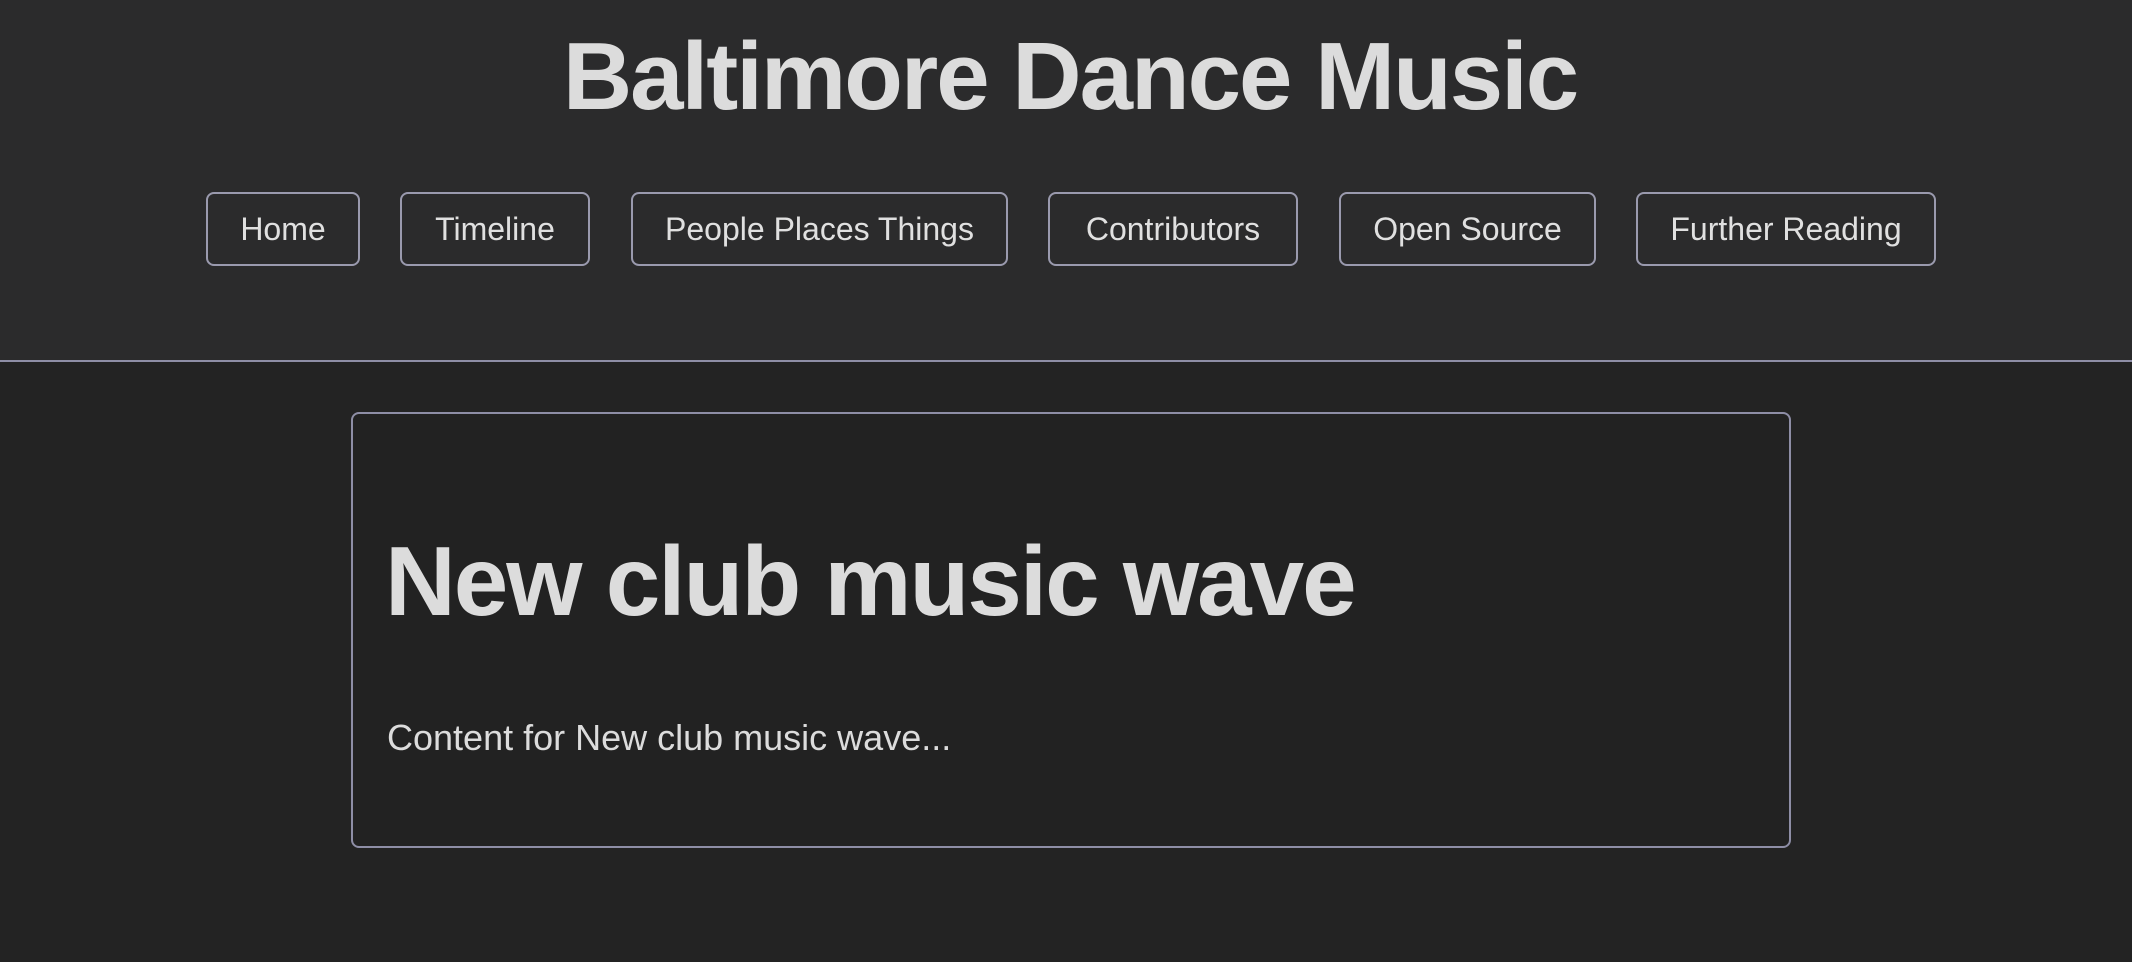 The width and height of the screenshot is (2132, 962). Describe the element at coordinates (1070, 76) in the screenshot. I see `site-title: Baltimore Dance Music` at that location.